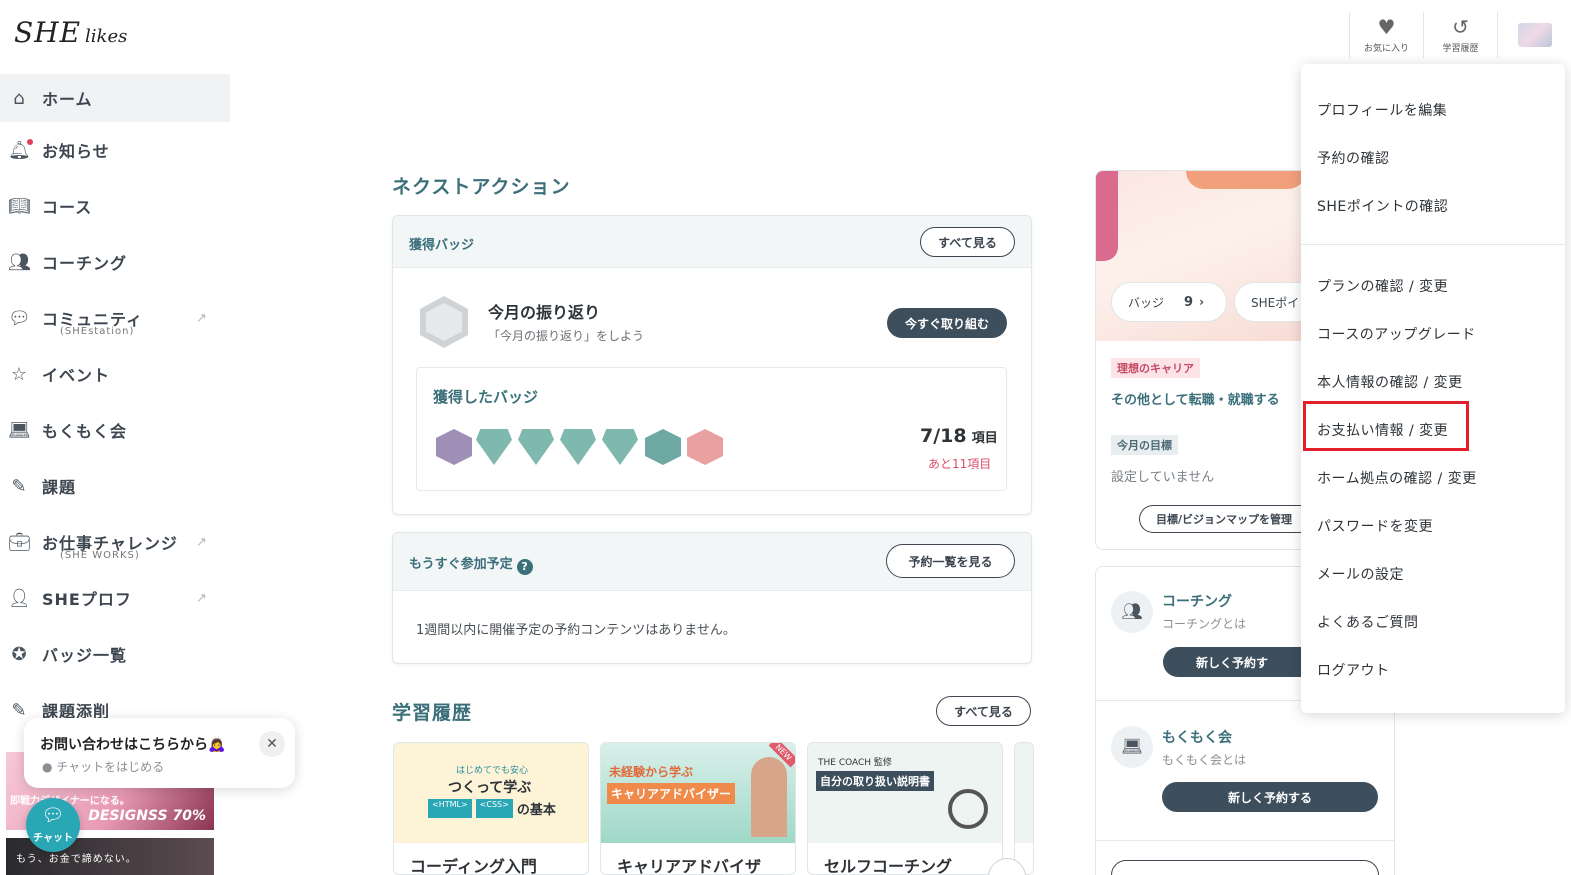 The height and width of the screenshot is (875, 1571). What do you see at coordinates (100, 555) in the screenshot?
I see `sidebar-item-sublabel: (SHE WORKS)` at bounding box center [100, 555].